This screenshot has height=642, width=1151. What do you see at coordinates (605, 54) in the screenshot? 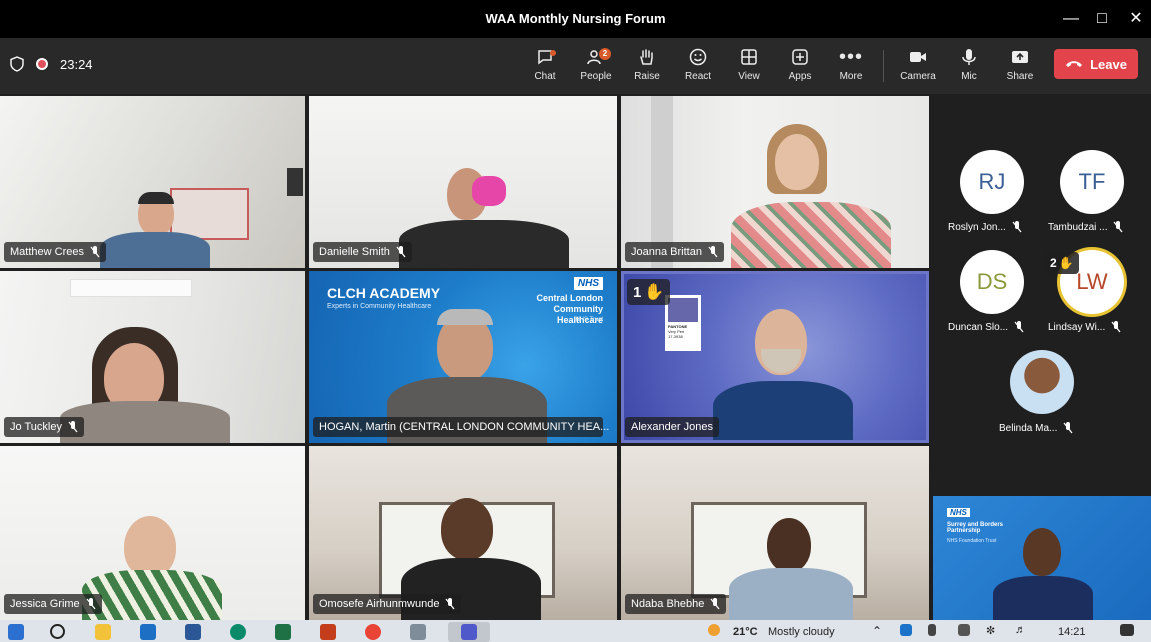
I see `people-count-badge: 2` at bounding box center [605, 54].